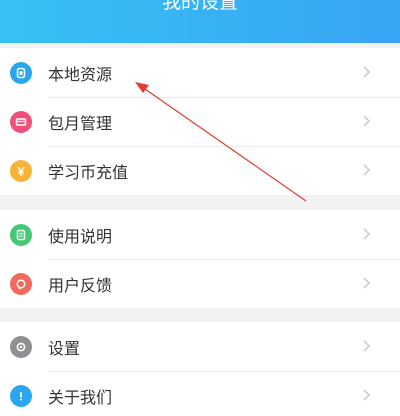 Image resolution: width=400 pixels, height=416 pixels. I want to click on yen-coin-icon, so click(21, 171).